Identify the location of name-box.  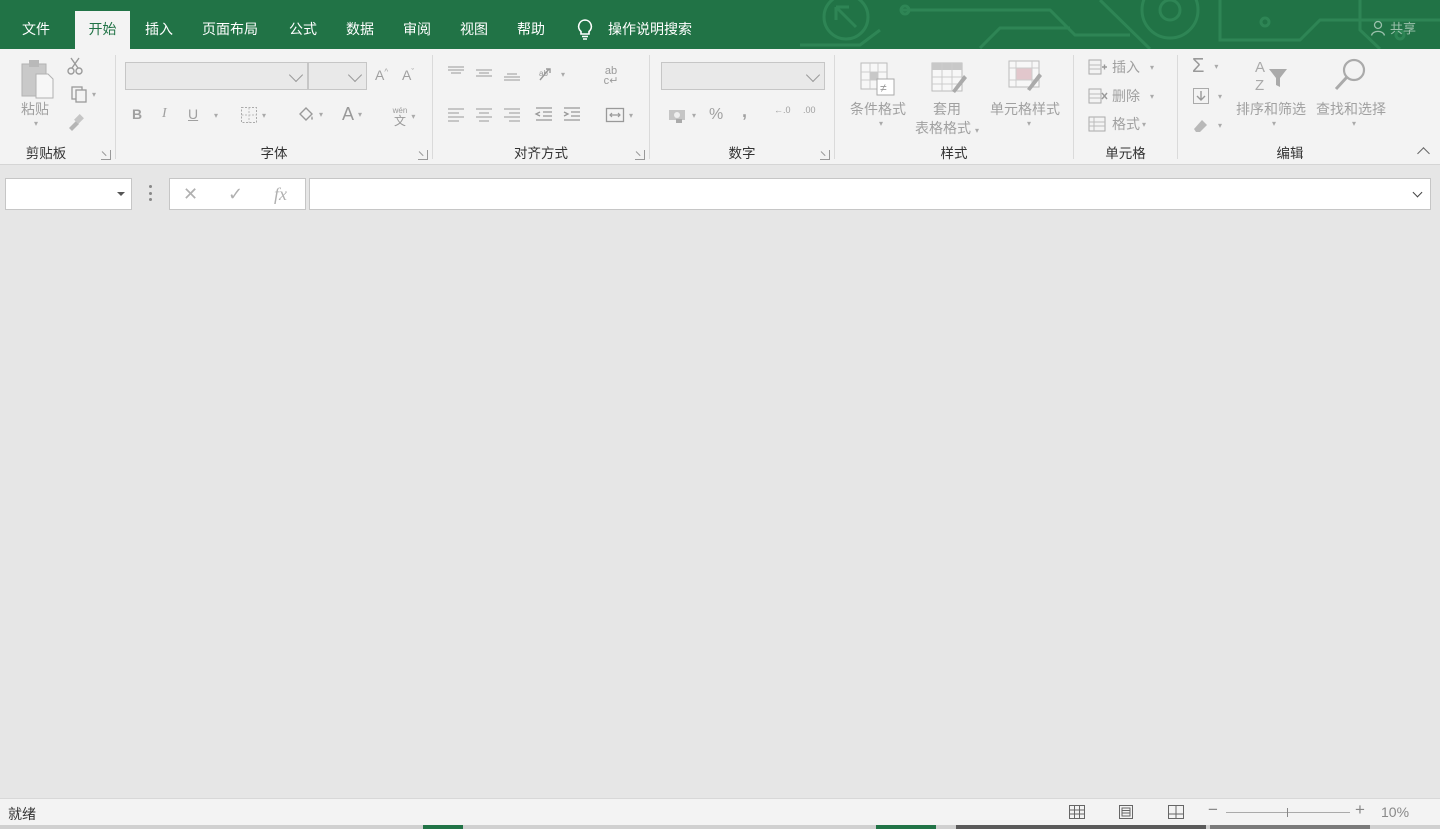
(68, 194).